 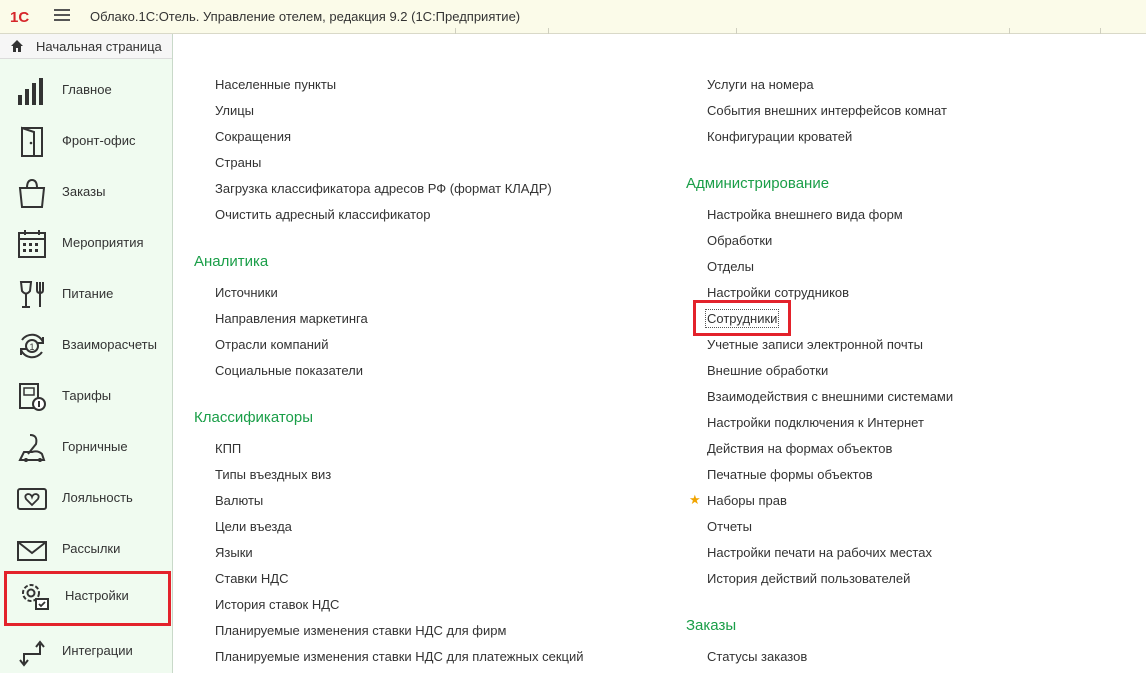 What do you see at coordinates (695, 500) in the screenshot?
I see `star-icon: ★` at bounding box center [695, 500].